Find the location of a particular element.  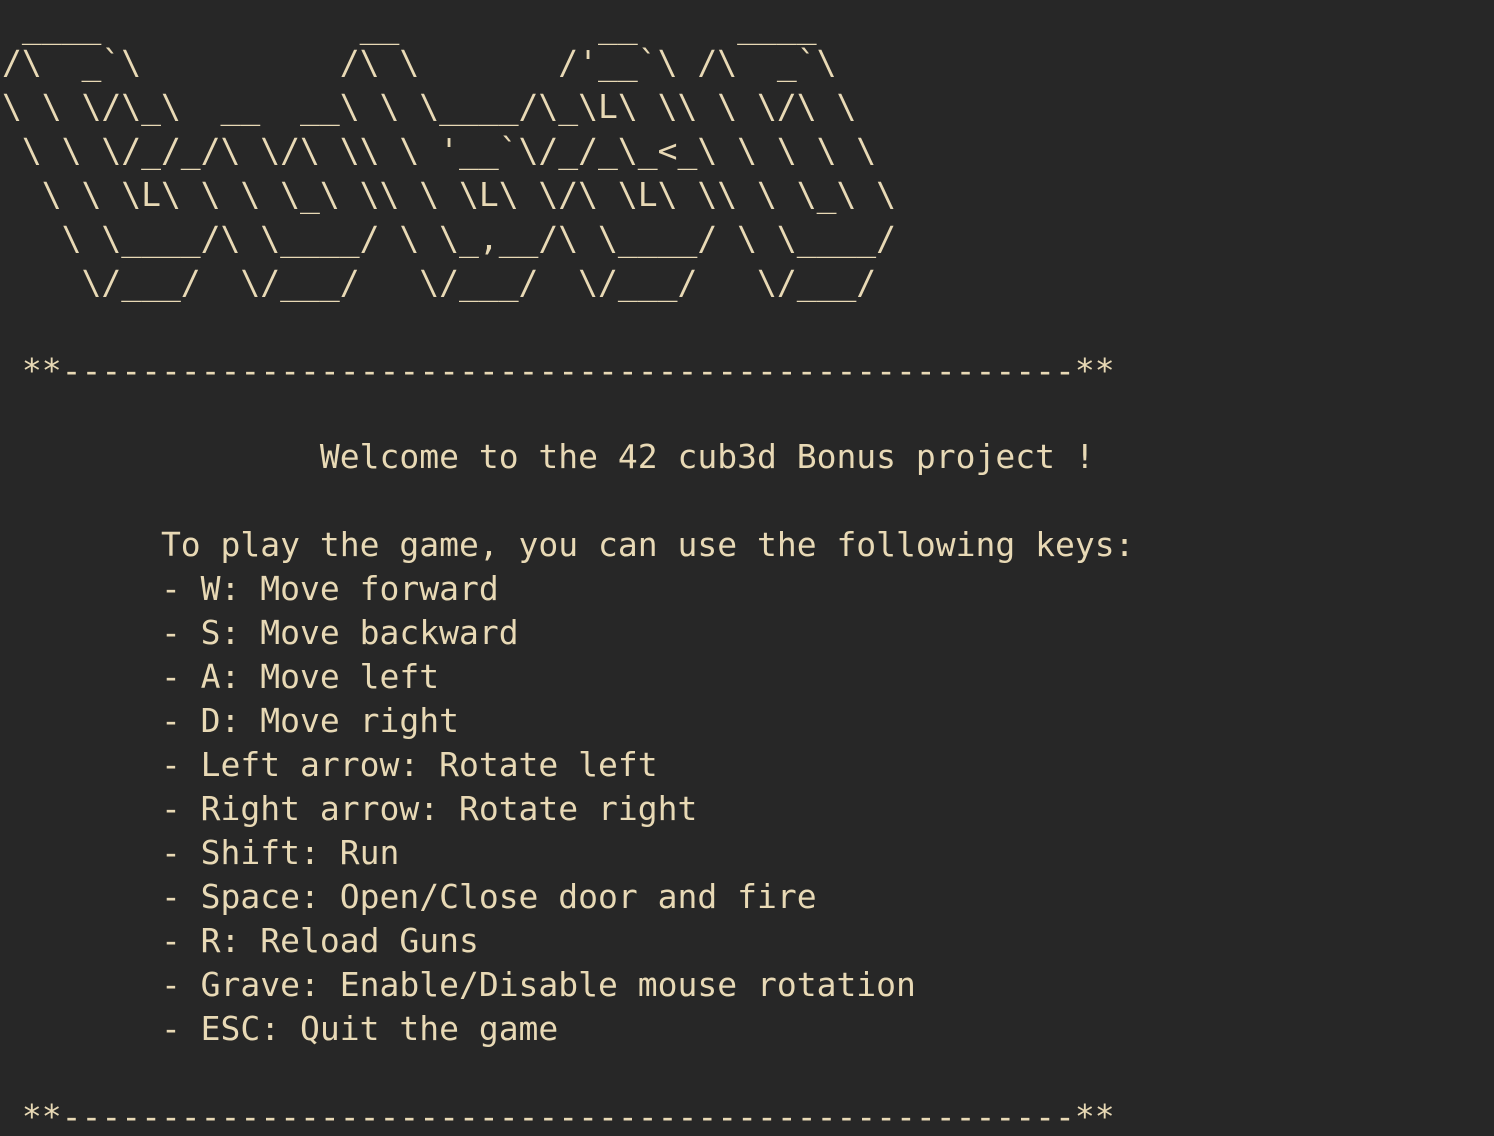

key-binding-item: - Space: Open/Close door and fire is located at coordinates (409, 896).